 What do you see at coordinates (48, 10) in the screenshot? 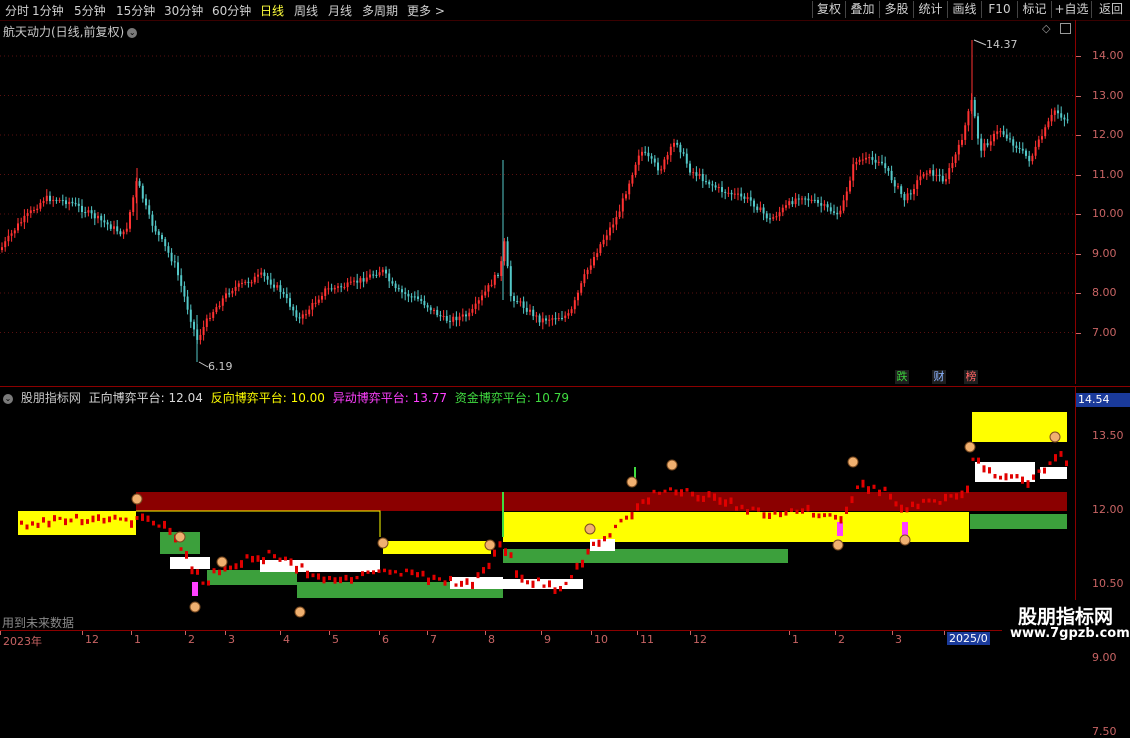
I see `period-tab-1: 1分钟` at bounding box center [48, 10].